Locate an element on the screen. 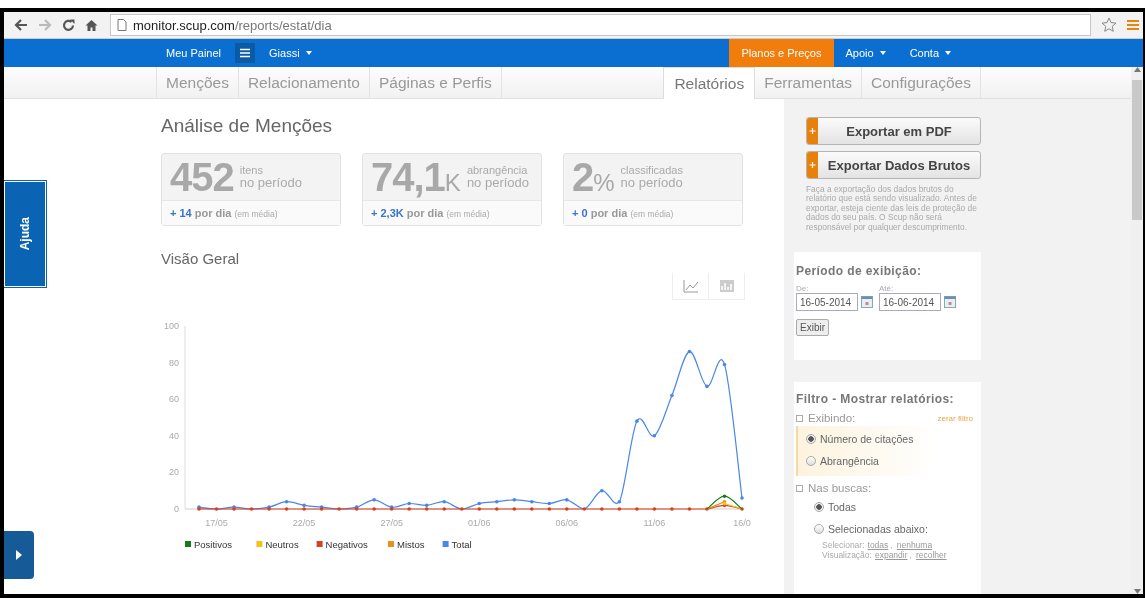 The height and width of the screenshot is (598, 1145). field-label: Até: is located at coordinates (887, 289).